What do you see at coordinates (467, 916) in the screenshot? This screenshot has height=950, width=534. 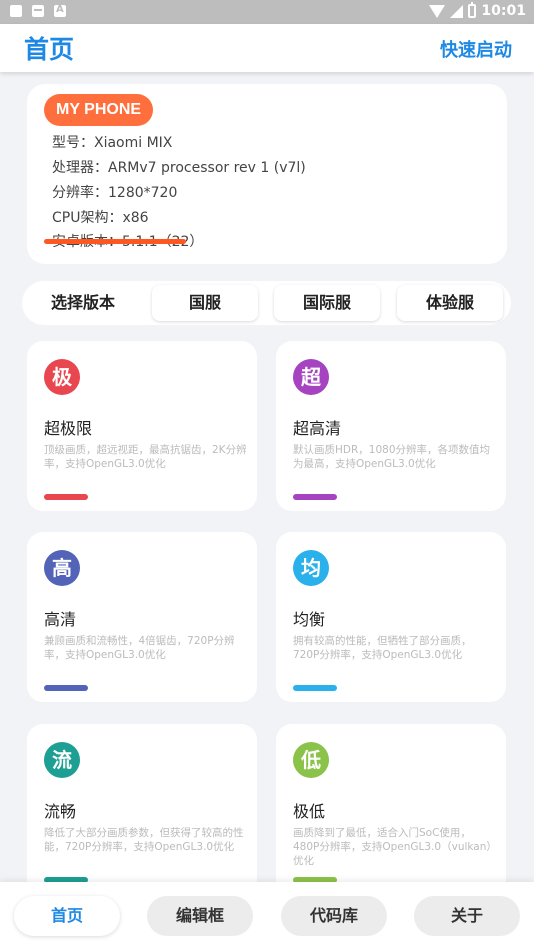 I see `nav-about: 关于` at bounding box center [467, 916].